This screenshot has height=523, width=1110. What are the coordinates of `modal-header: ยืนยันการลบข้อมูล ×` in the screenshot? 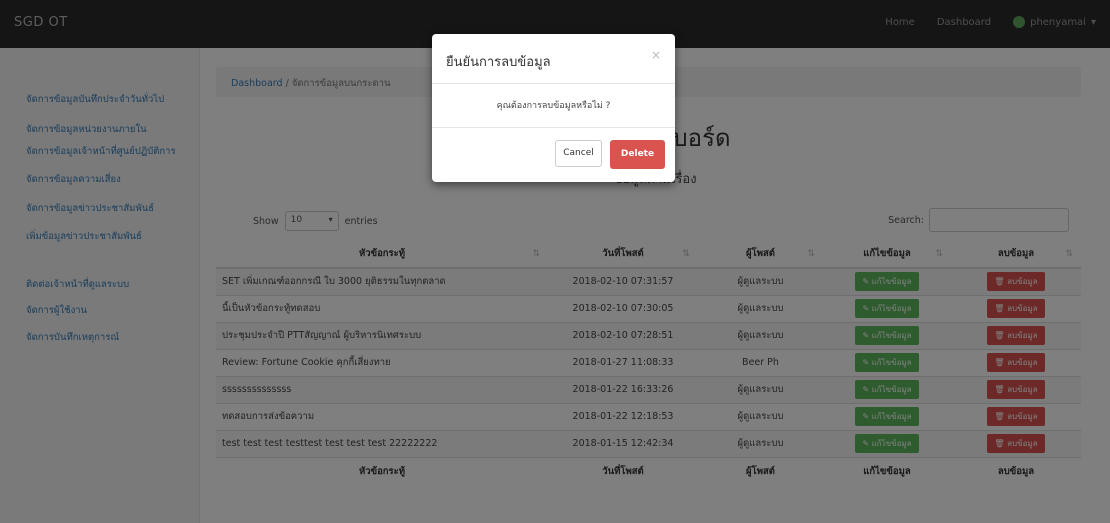 It's located at (553, 59).